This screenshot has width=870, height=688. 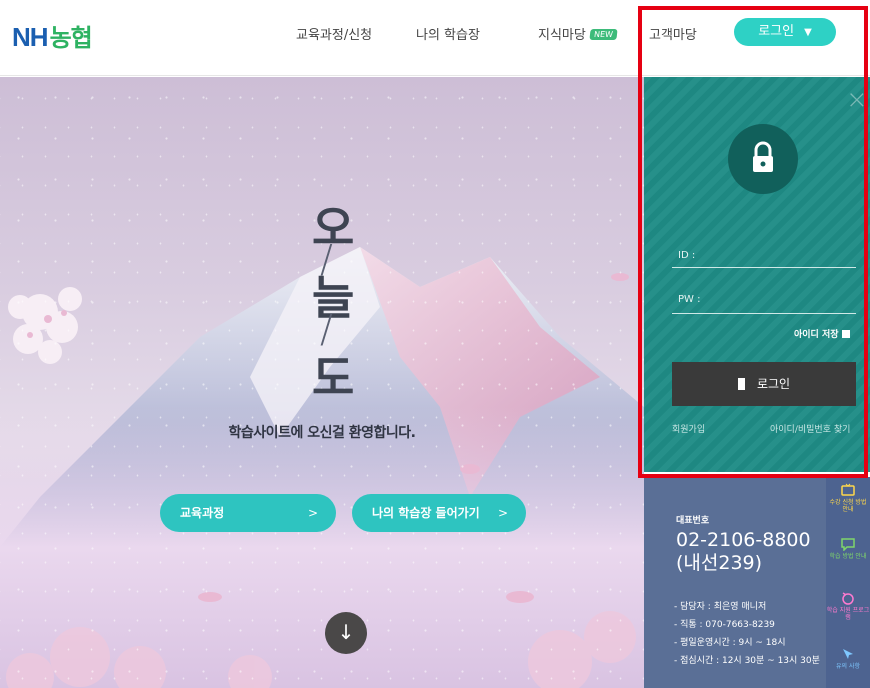 I want to click on contact-line: - 평일운영시간 : 9시 ~ 18시, so click(x=730, y=643).